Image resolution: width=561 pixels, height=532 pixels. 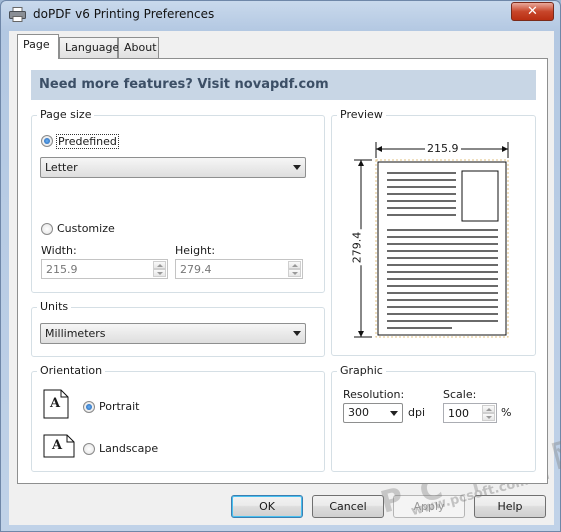 I want to click on arrow-left-icon, so click(x=379, y=149).